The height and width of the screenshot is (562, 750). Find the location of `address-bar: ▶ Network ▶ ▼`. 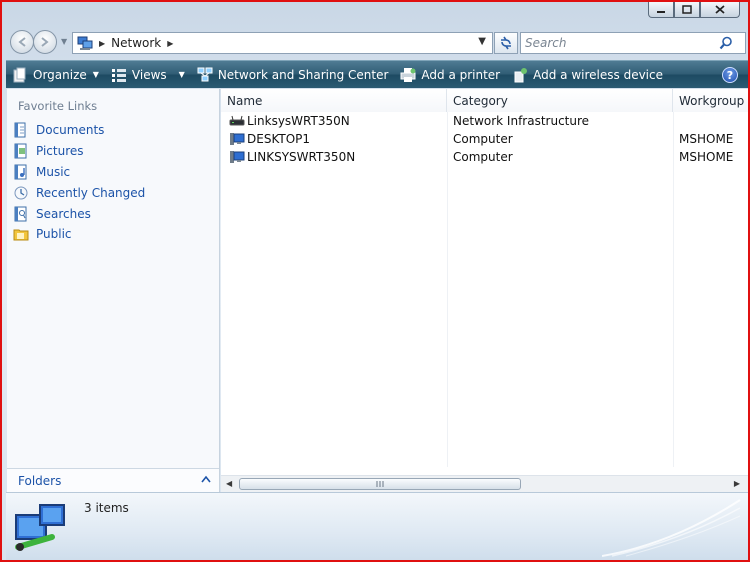

address-bar: ▶ Network ▶ ▼ is located at coordinates (282, 43).